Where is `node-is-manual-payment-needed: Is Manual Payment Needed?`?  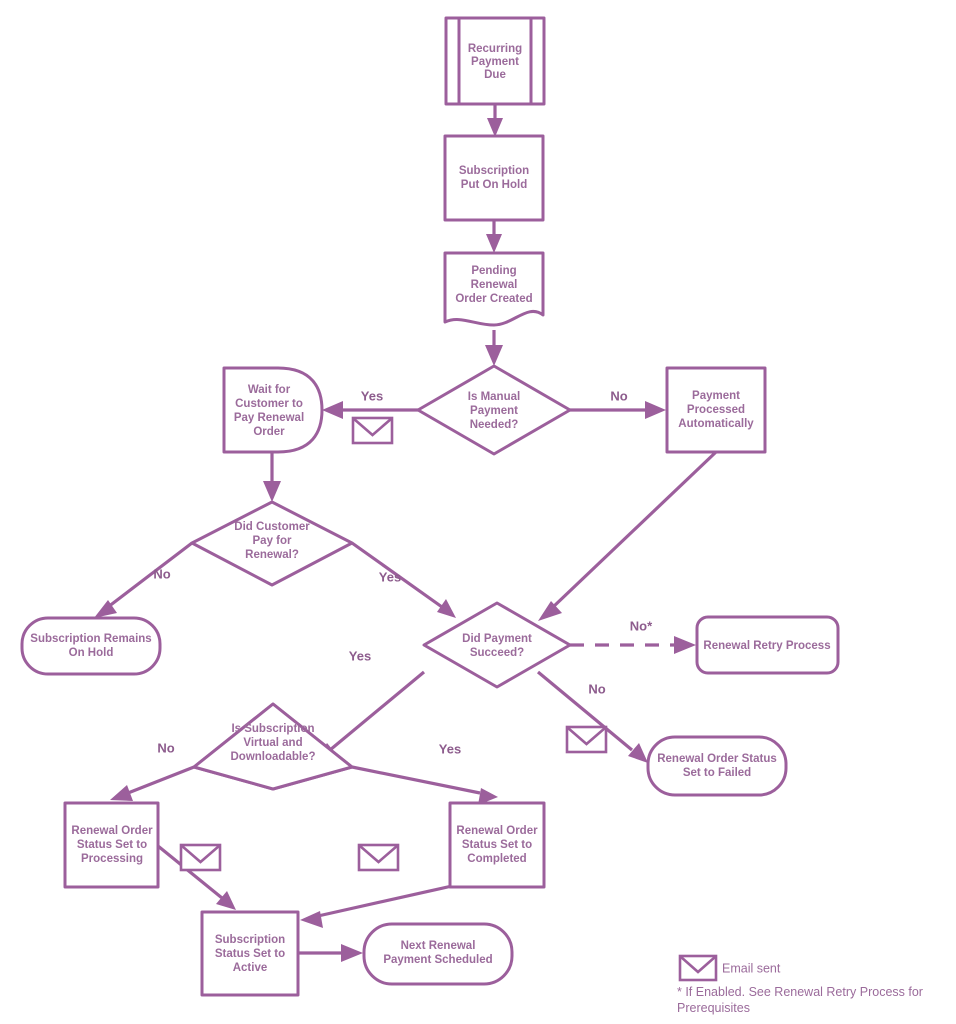 node-is-manual-payment-needed: Is Manual Payment Needed? is located at coordinates (494, 410).